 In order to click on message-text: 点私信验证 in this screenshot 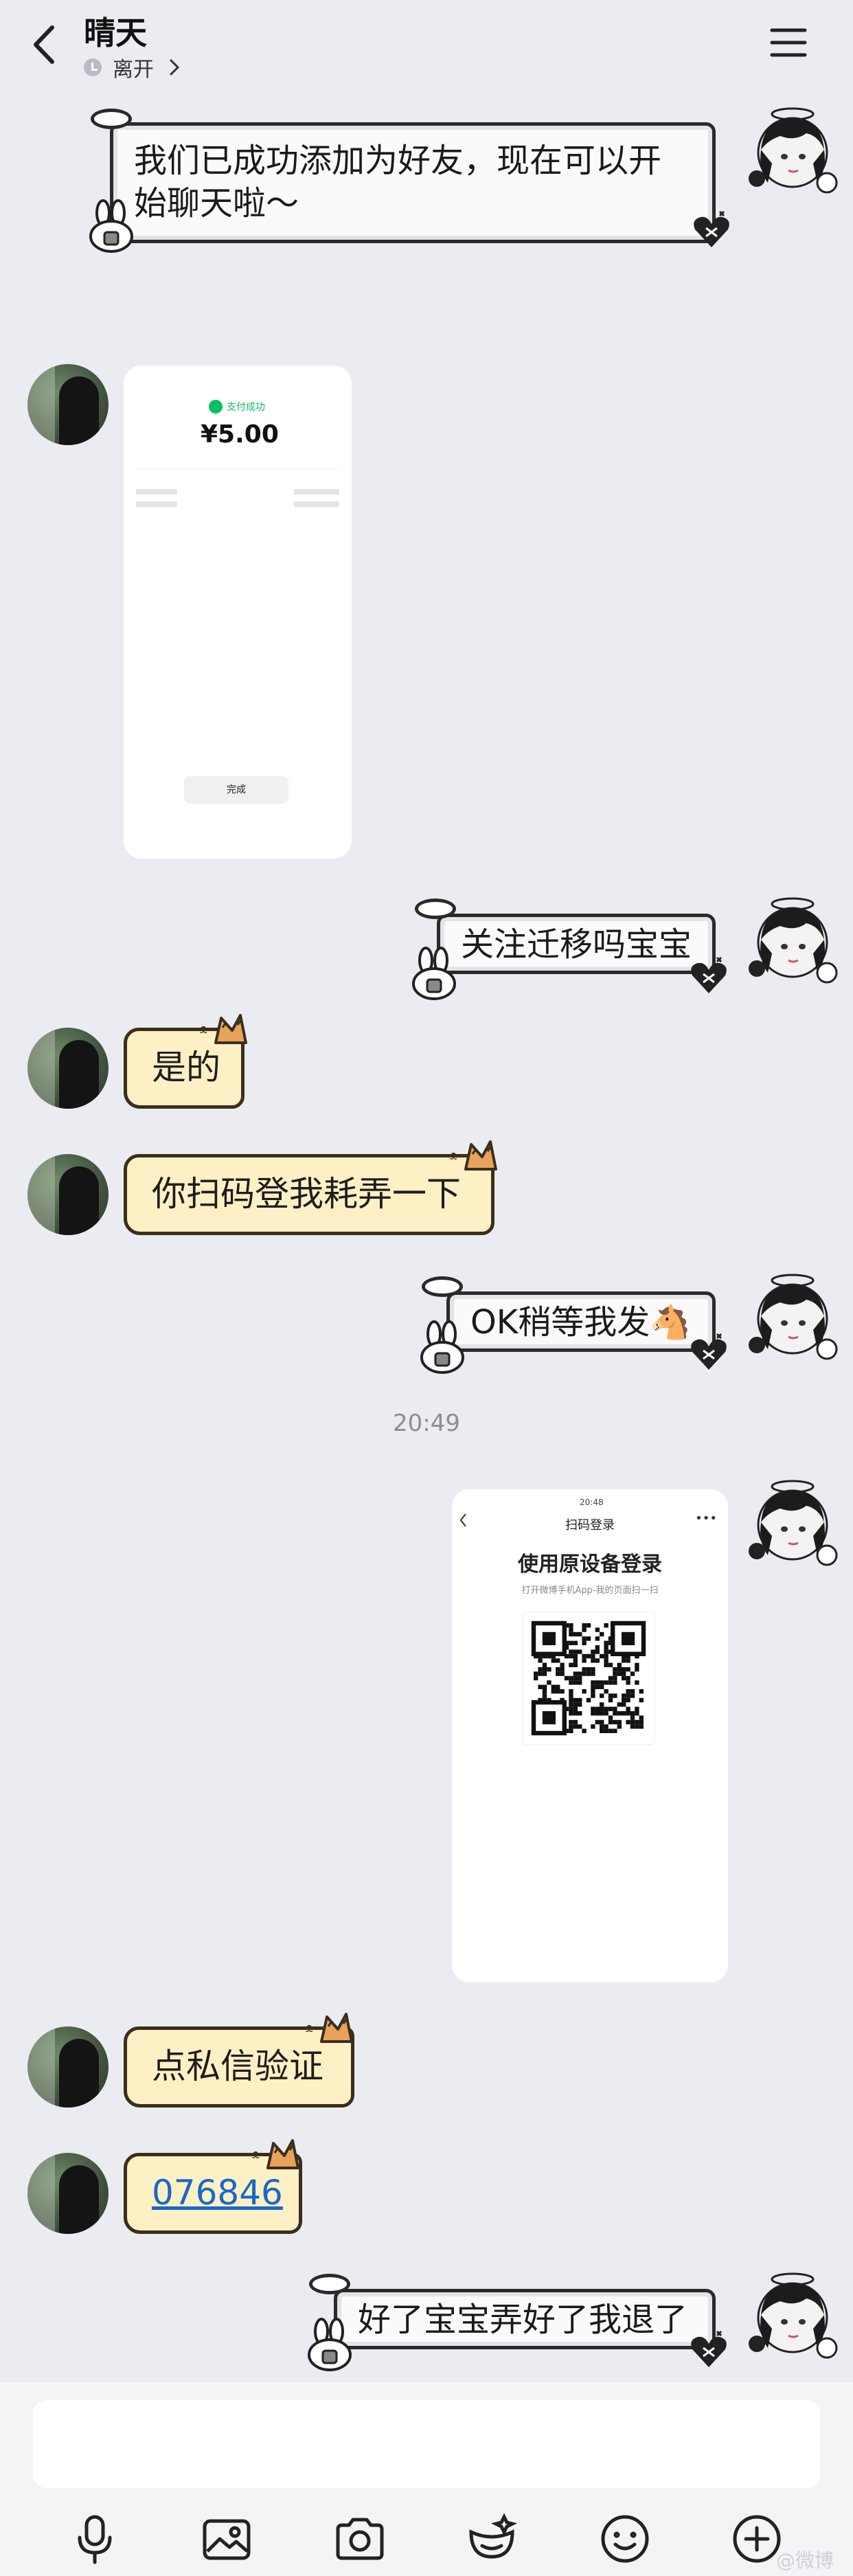, I will do `click(238, 2066)`.